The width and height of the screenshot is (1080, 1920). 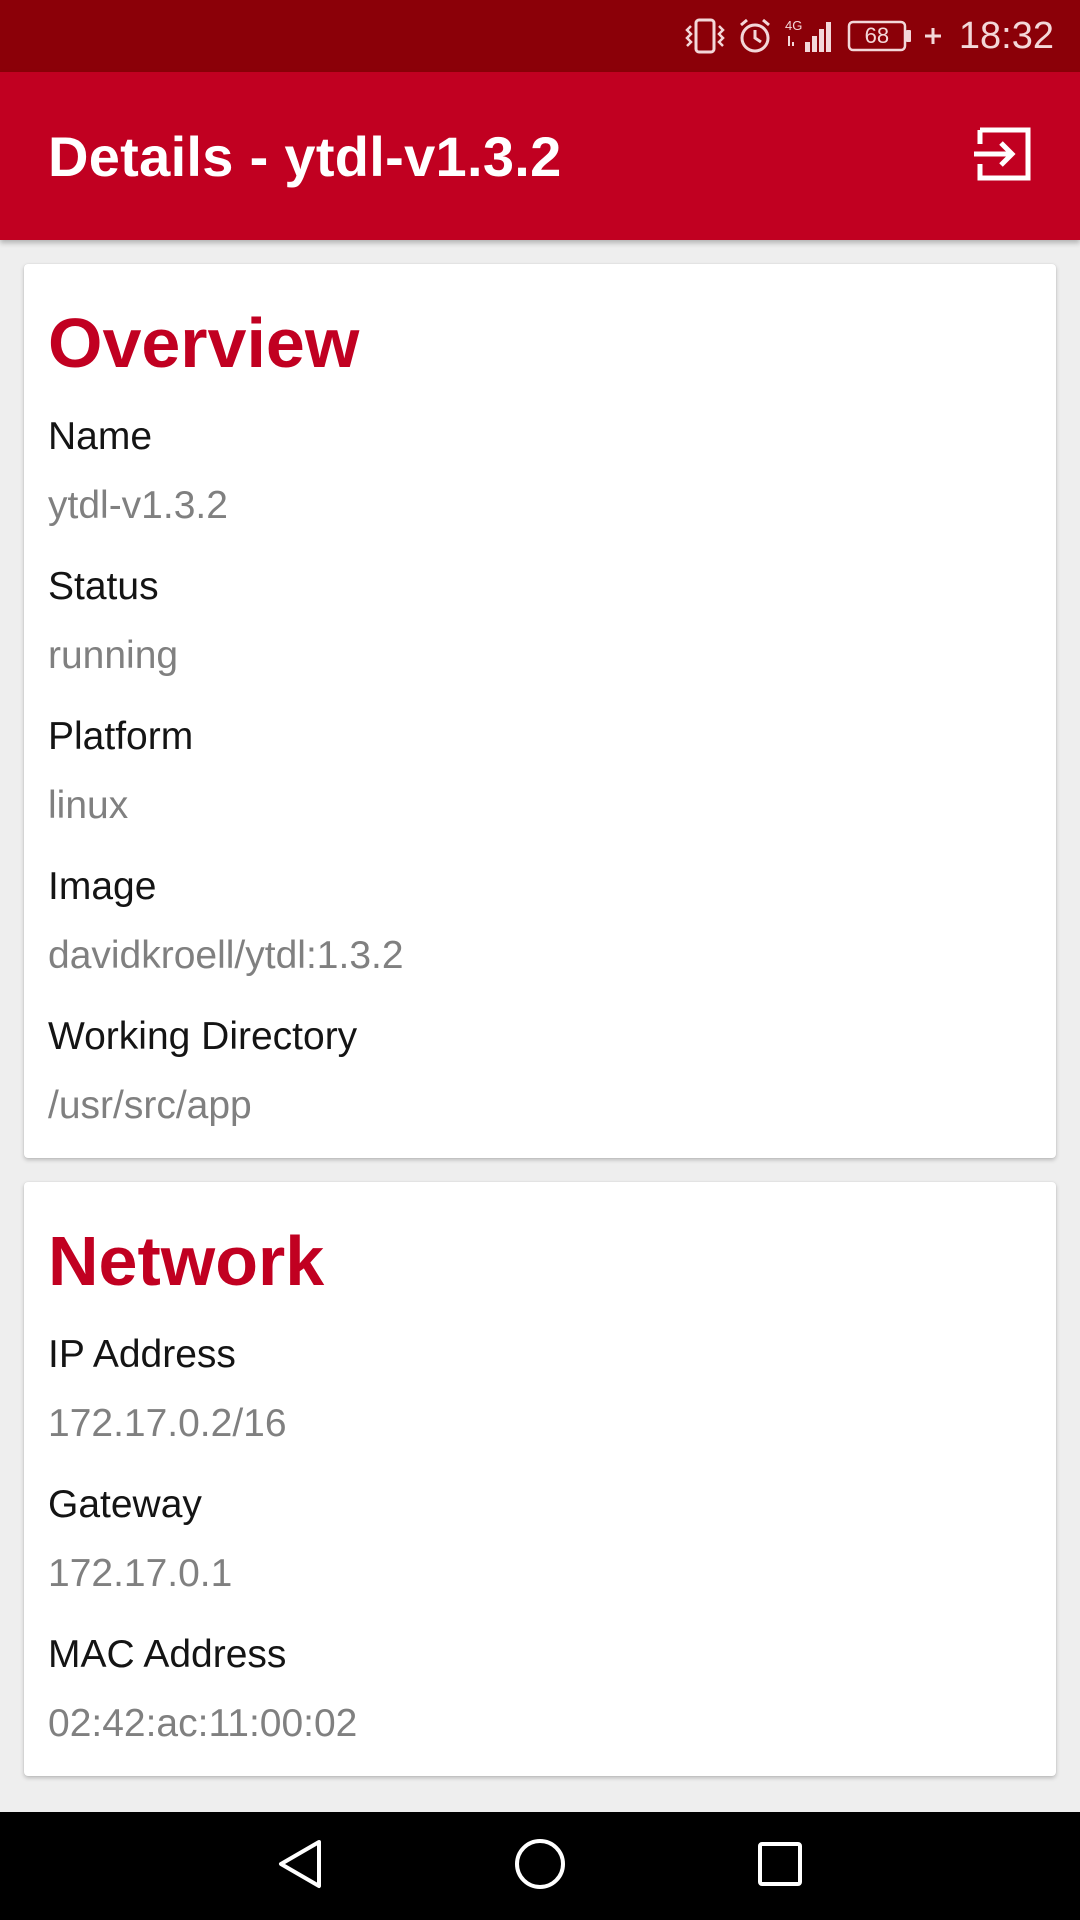 I want to click on network-type-label: 4G, so click(x=793, y=25).